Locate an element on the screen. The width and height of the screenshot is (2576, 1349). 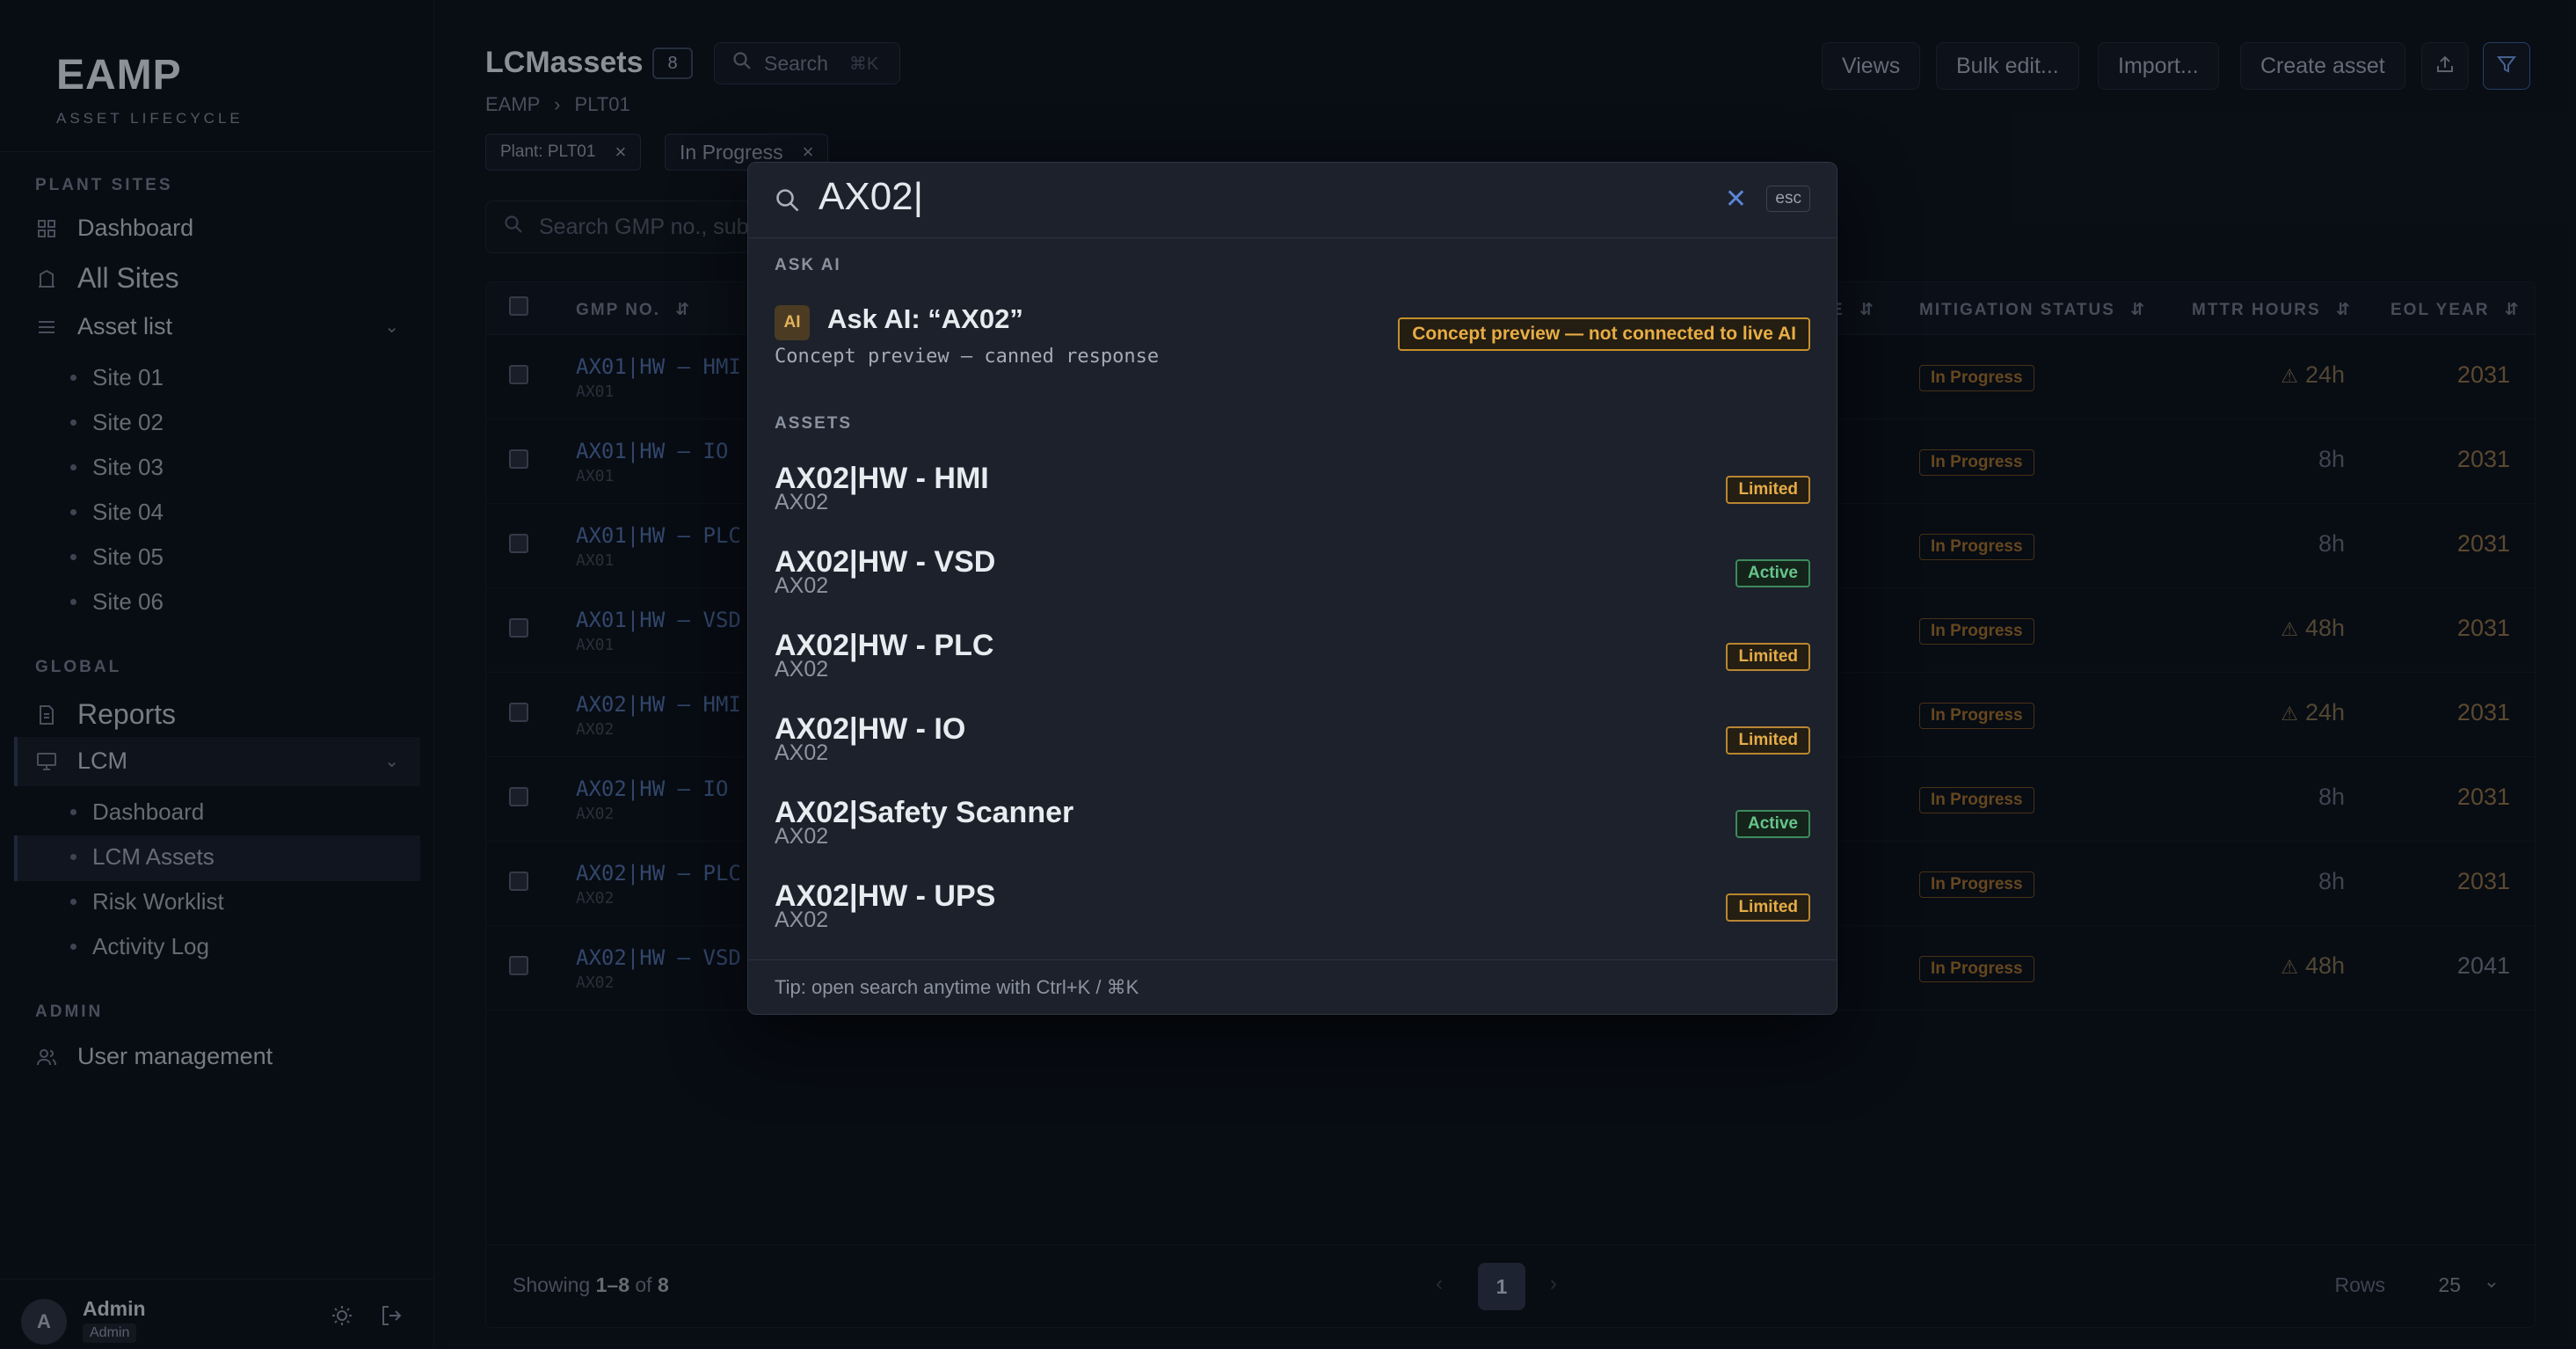
esc-key-hint: esc is located at coordinates (1788, 199).